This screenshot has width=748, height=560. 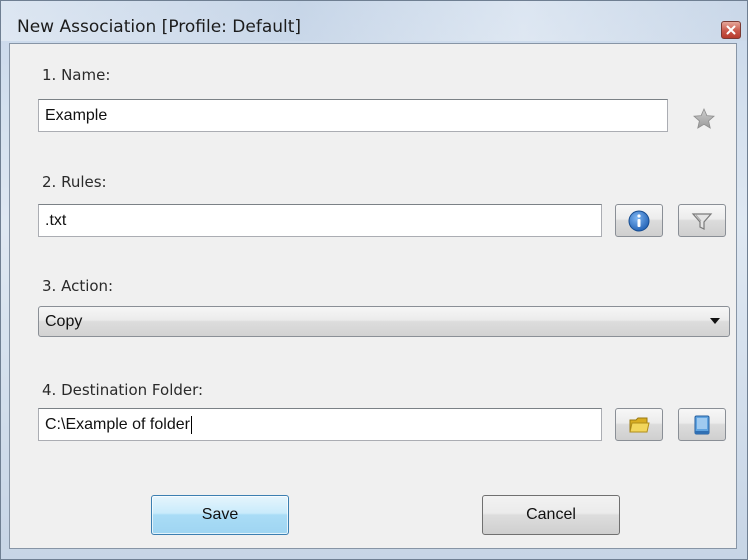 I want to click on browse-folder-button, so click(x=639, y=424).